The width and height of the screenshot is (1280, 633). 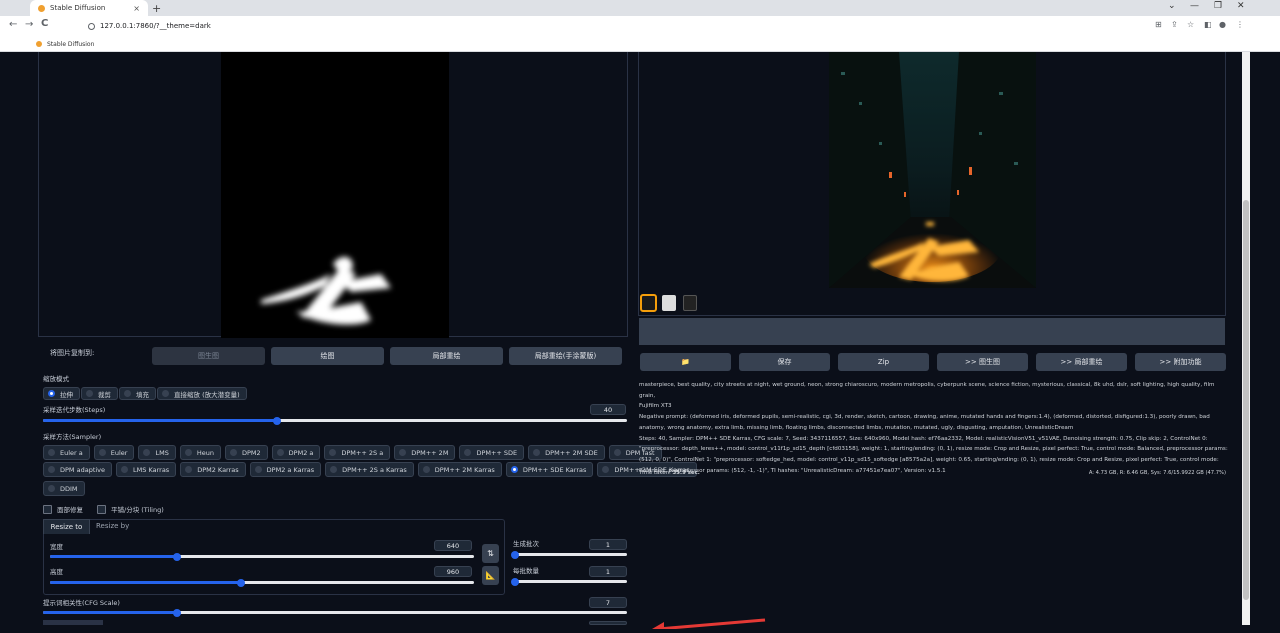 What do you see at coordinates (1190, 24) in the screenshot?
I see `bookmark-star-icon: ☆` at bounding box center [1190, 24].